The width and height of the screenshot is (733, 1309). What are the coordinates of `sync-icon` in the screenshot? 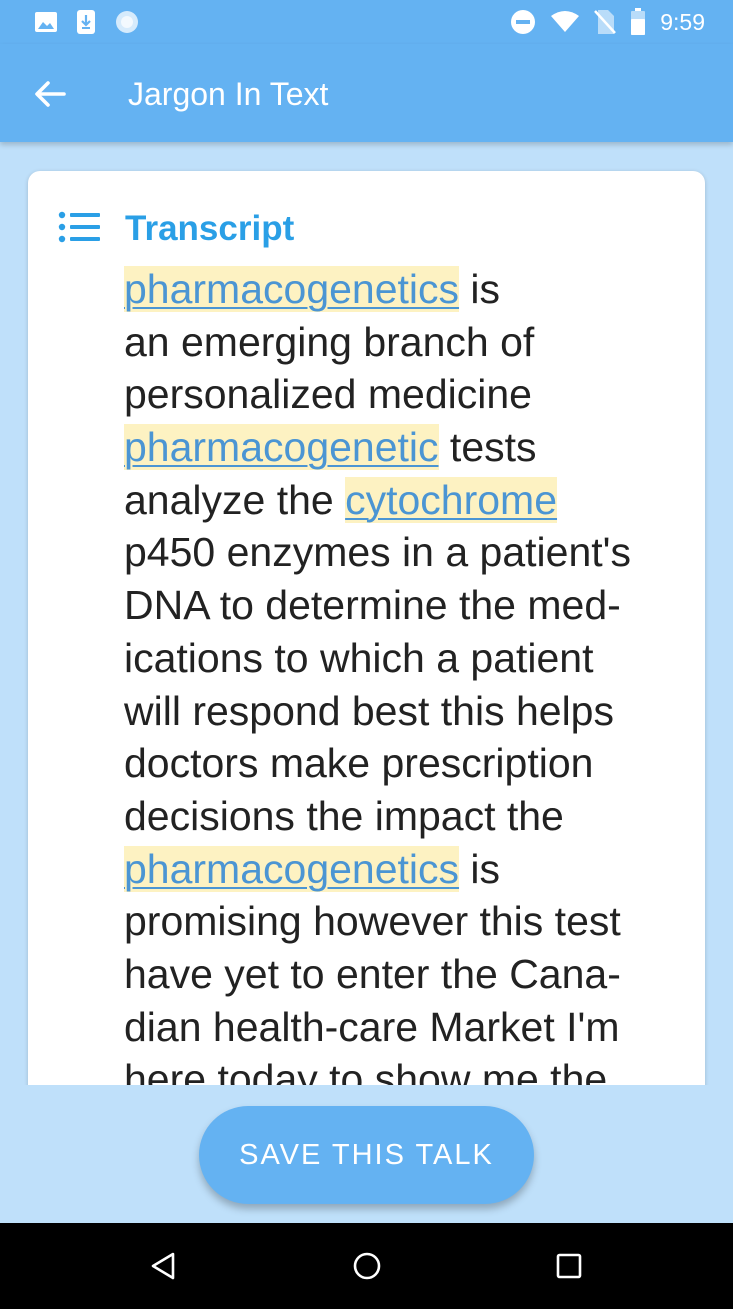 It's located at (127, 22).